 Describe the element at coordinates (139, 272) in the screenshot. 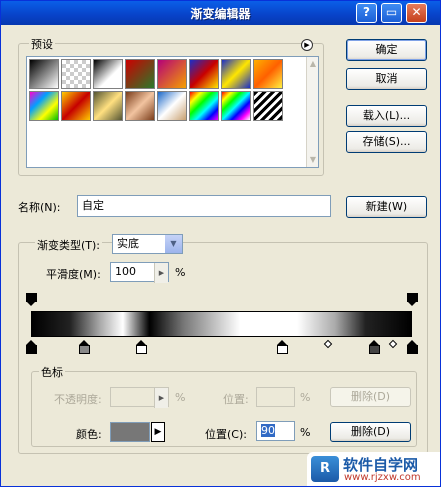

I see `smoothness-input: 100 ▶` at that location.